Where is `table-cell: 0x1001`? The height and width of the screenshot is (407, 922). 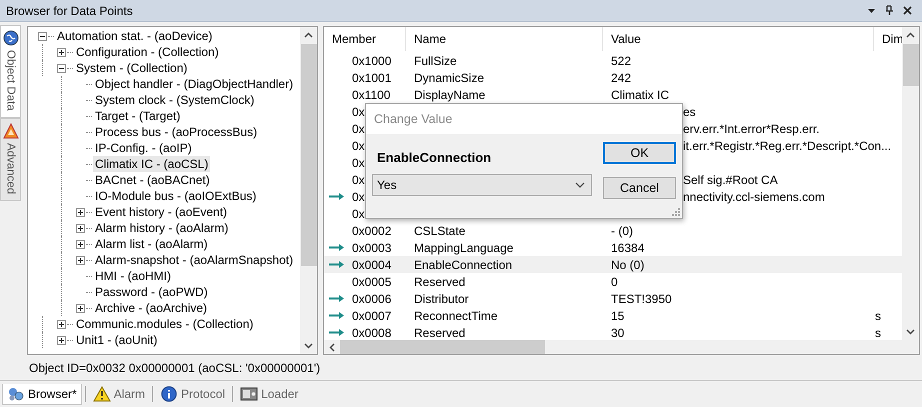 table-cell: 0x1001 is located at coordinates (372, 77).